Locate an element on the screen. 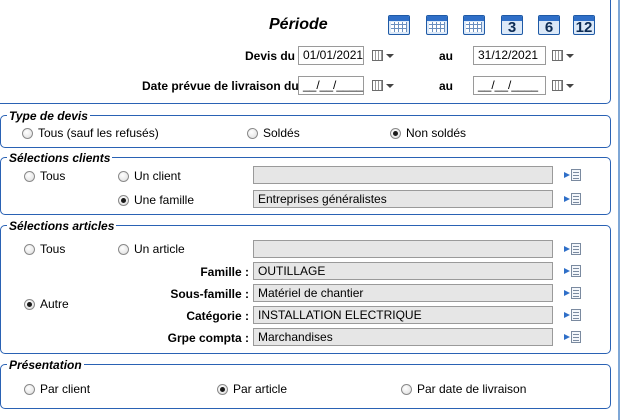  calendar-week-icon is located at coordinates (437, 25).